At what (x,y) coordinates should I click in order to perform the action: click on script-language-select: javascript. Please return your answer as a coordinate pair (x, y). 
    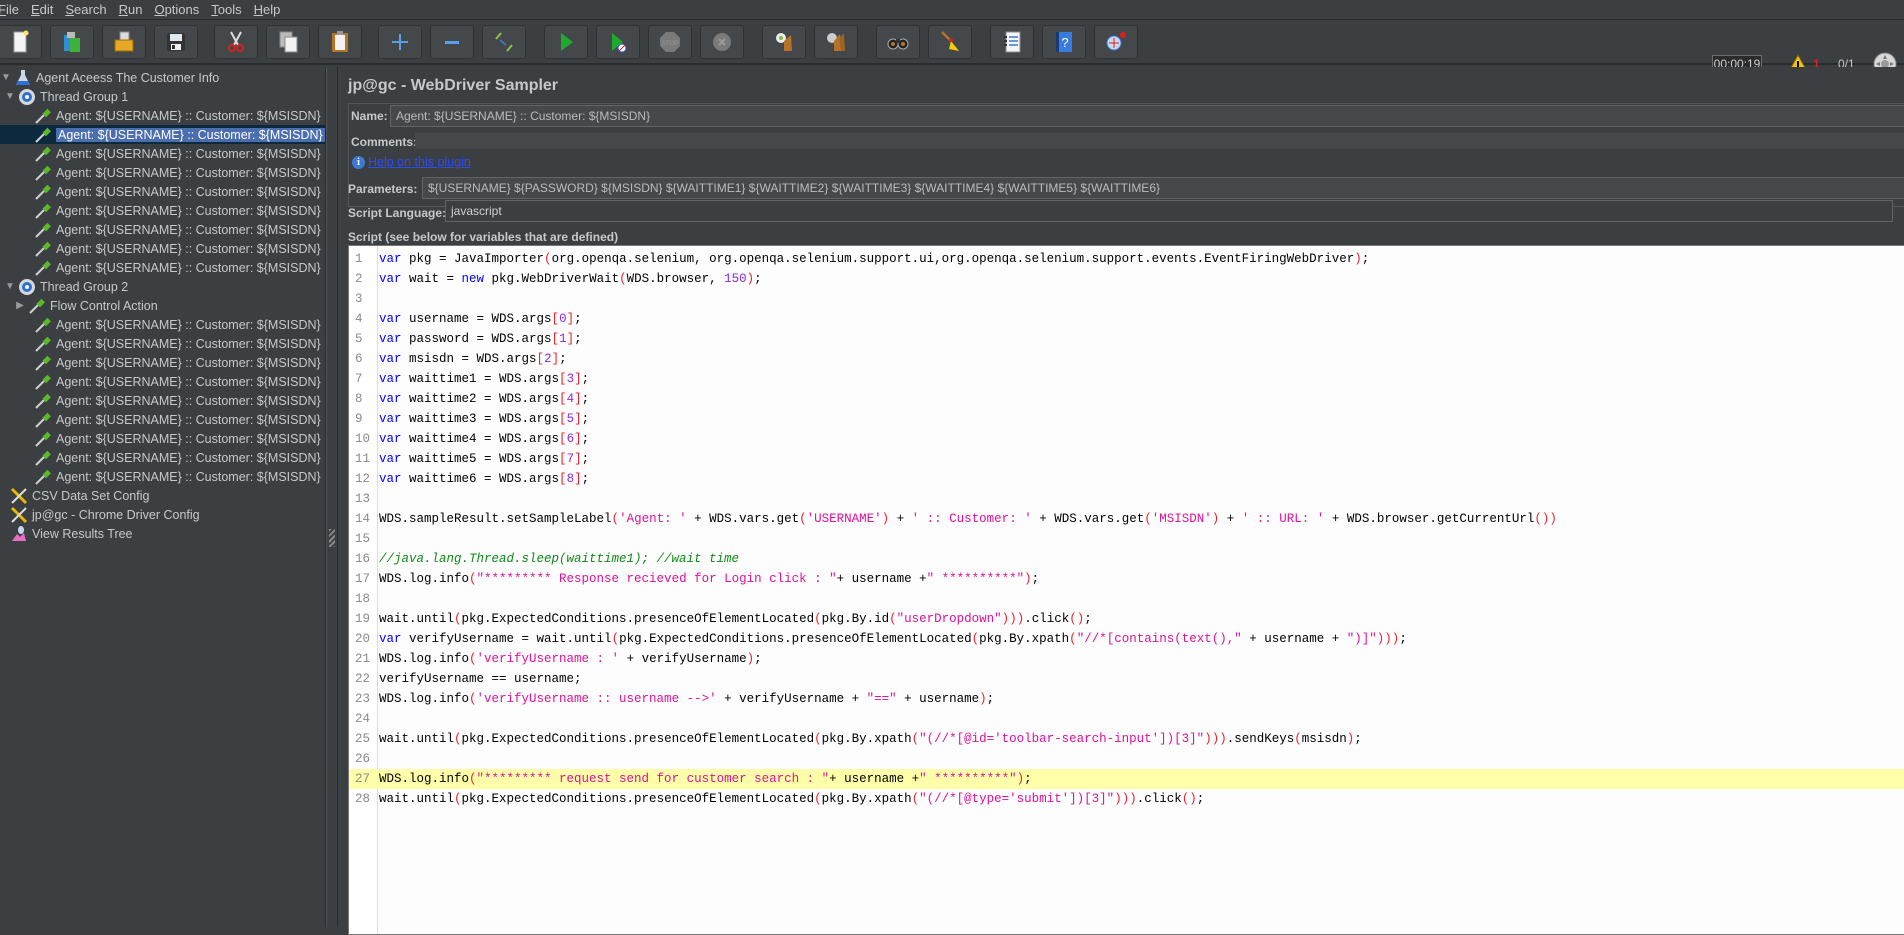
    Looking at the image, I should click on (1169, 211).